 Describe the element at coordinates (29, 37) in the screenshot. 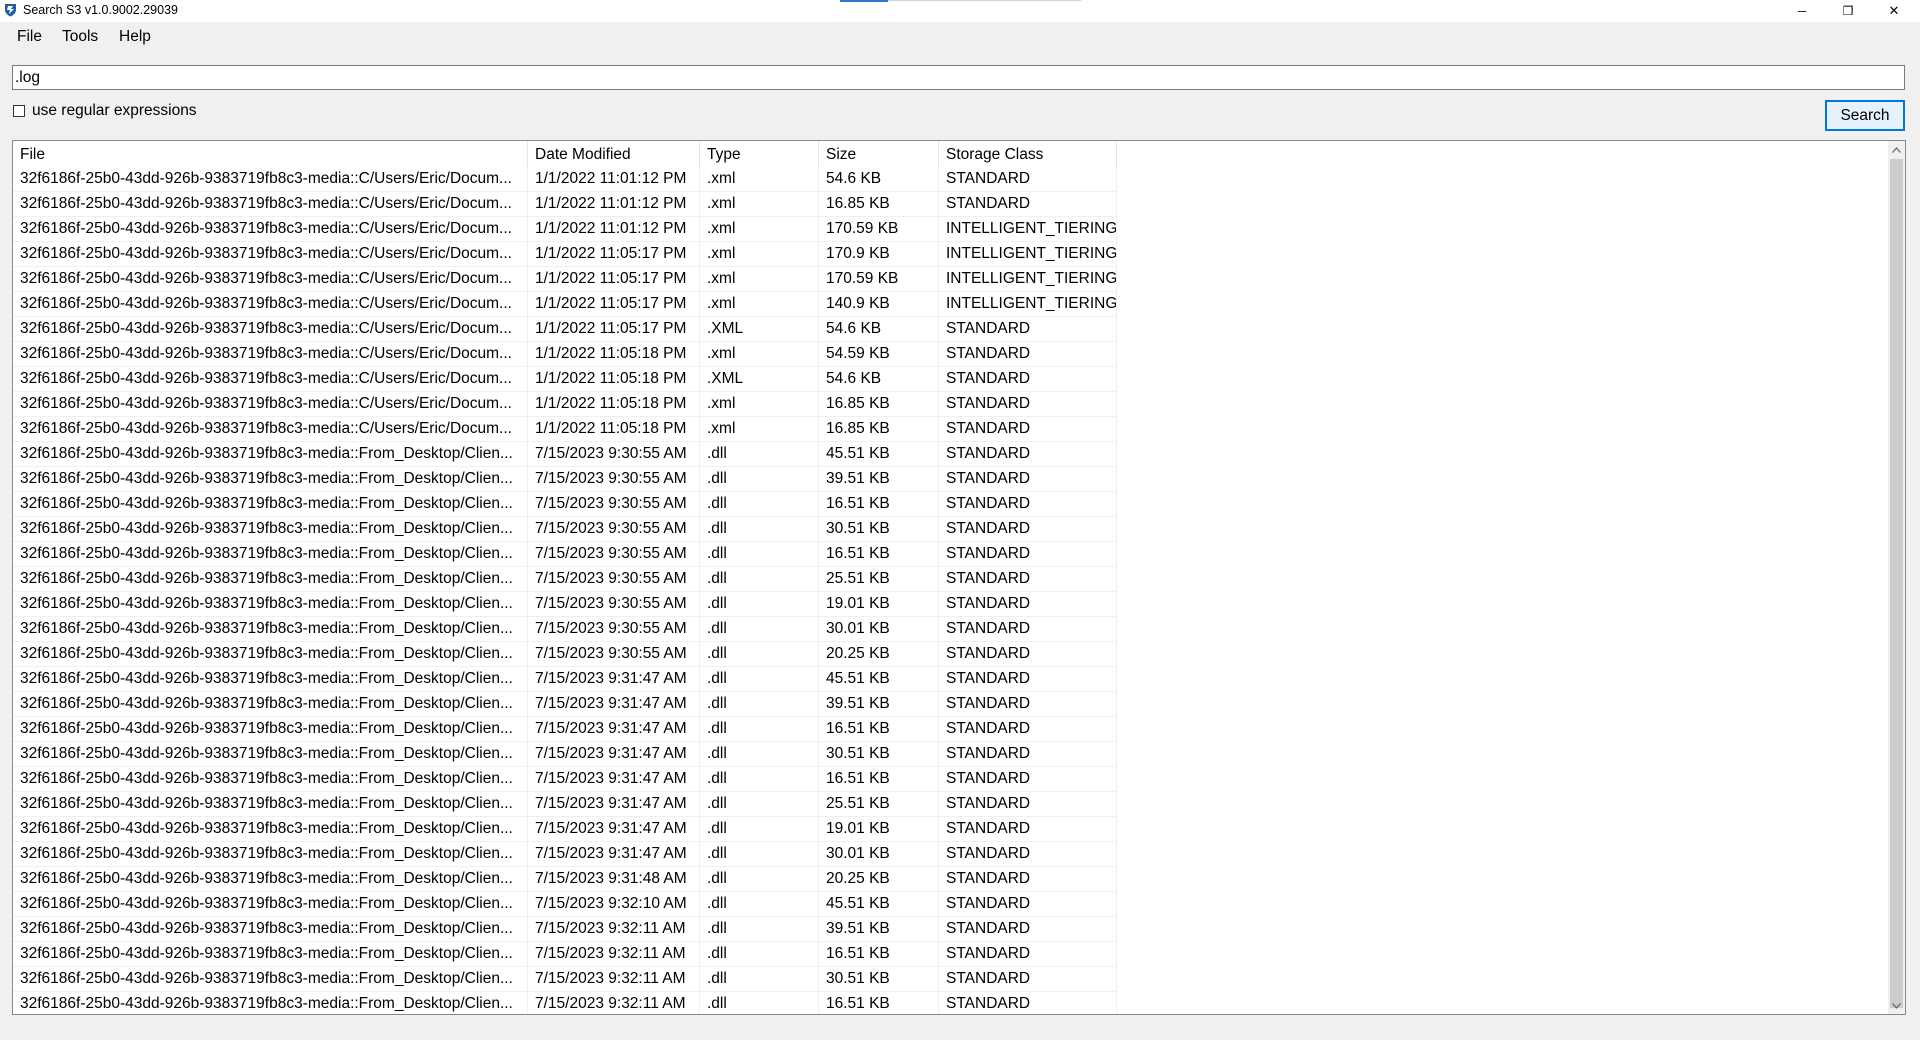

I see `menu-file: File` at that location.